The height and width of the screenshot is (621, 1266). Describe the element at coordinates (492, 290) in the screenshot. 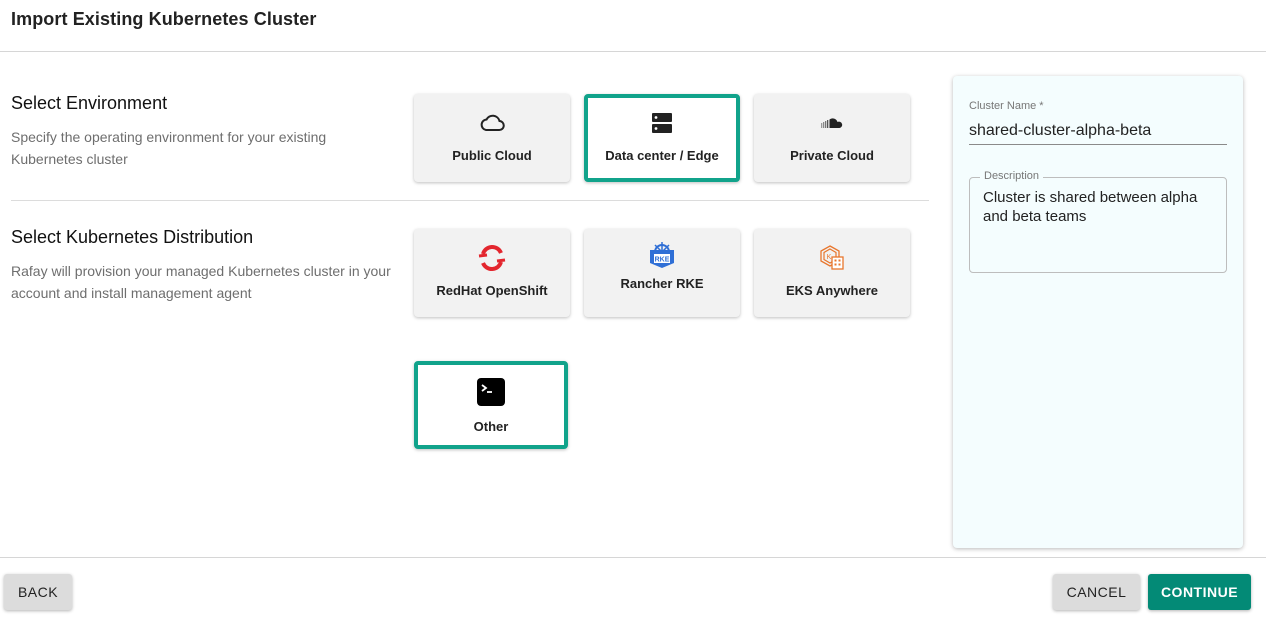

I see `dist-option-label: RedHat OpenShift` at that location.